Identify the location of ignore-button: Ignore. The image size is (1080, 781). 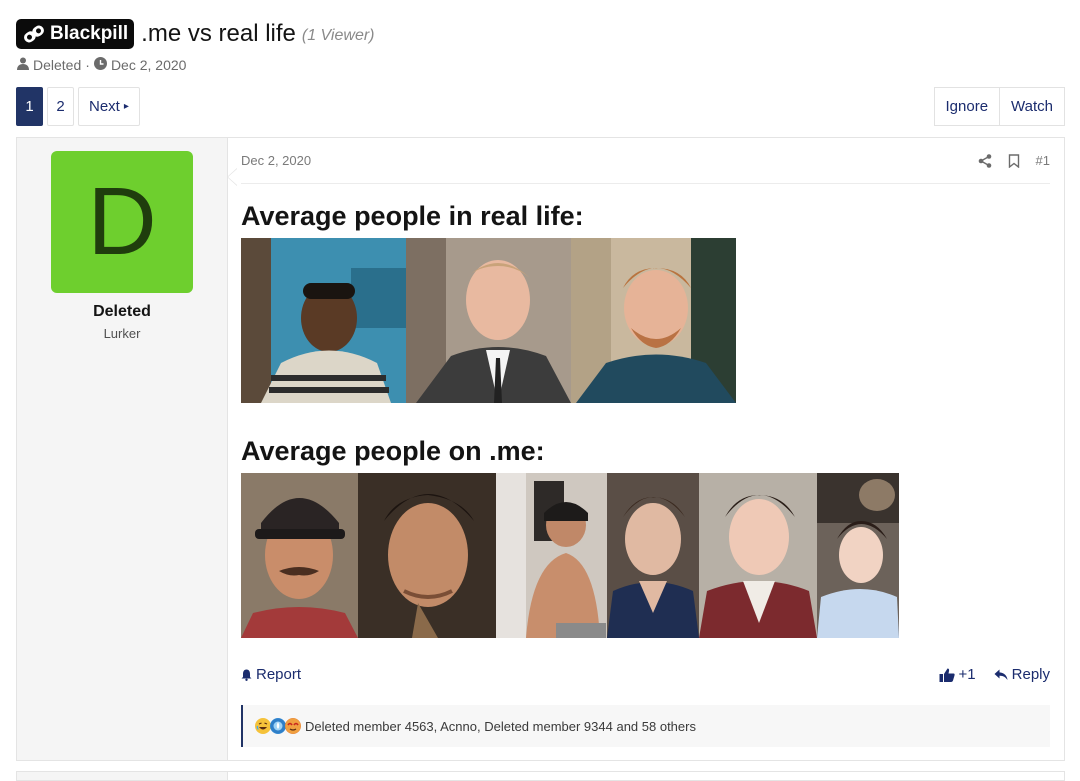
(967, 106).